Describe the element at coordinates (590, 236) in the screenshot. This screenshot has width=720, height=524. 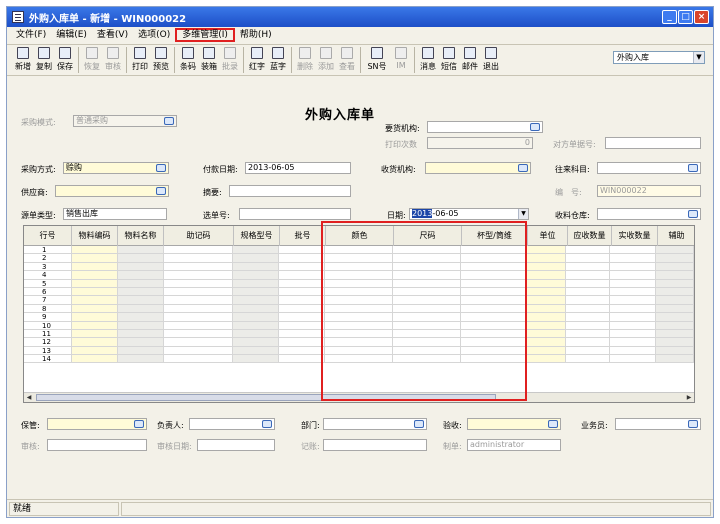
I see `grid-column-header: 应收数量` at that location.